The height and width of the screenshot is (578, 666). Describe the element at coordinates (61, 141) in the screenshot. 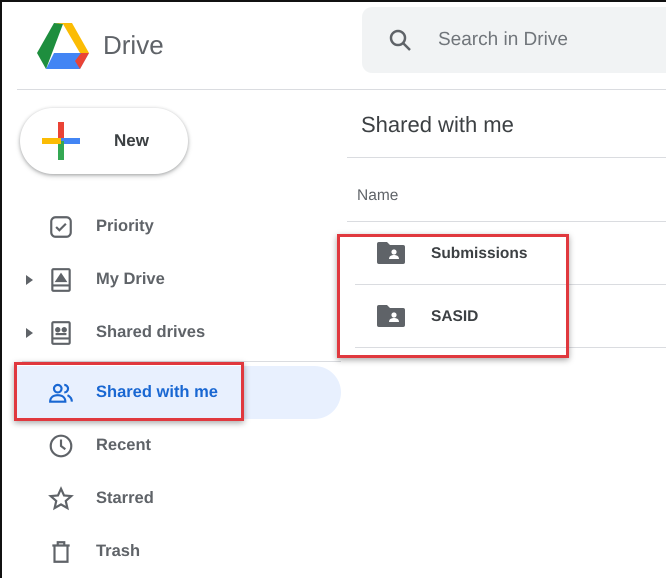

I see `plus-icon` at that location.